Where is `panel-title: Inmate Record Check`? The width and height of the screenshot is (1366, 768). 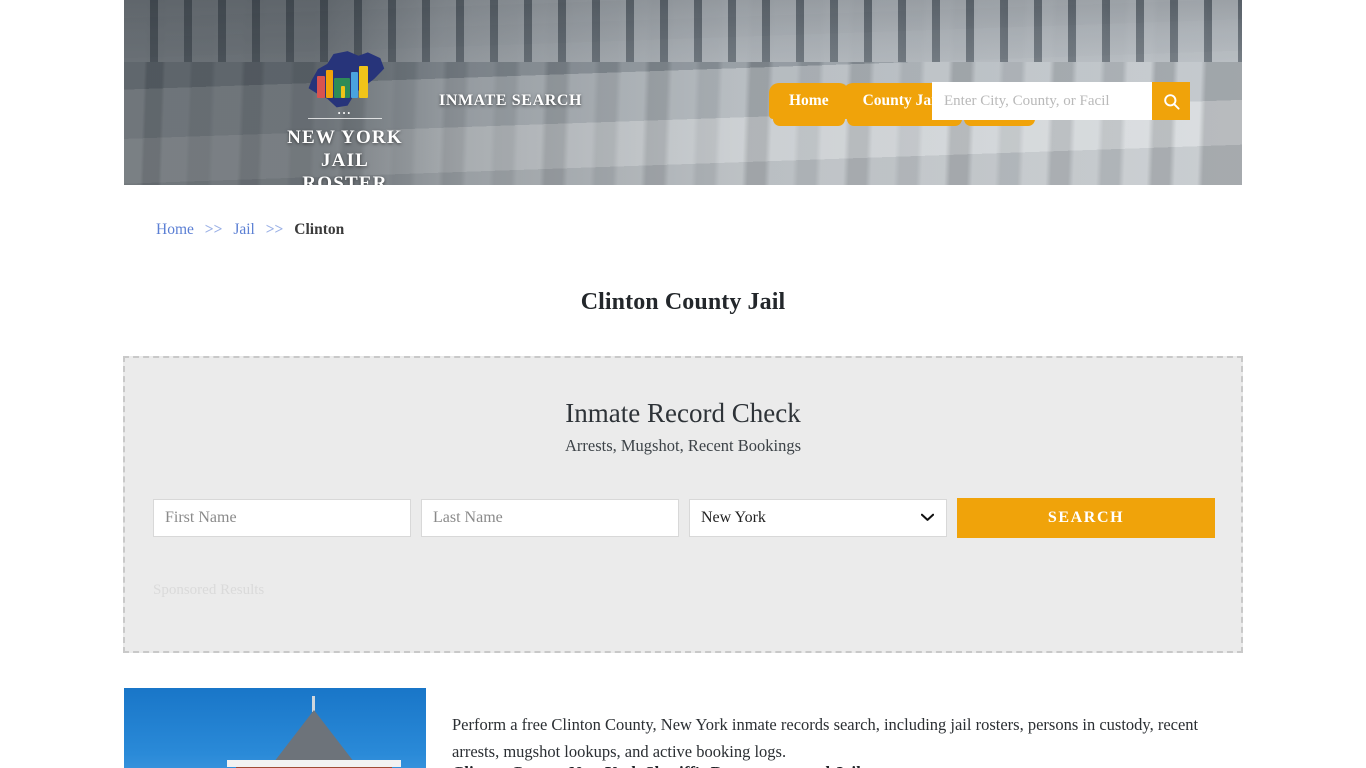
panel-title: Inmate Record Check is located at coordinates (683, 413).